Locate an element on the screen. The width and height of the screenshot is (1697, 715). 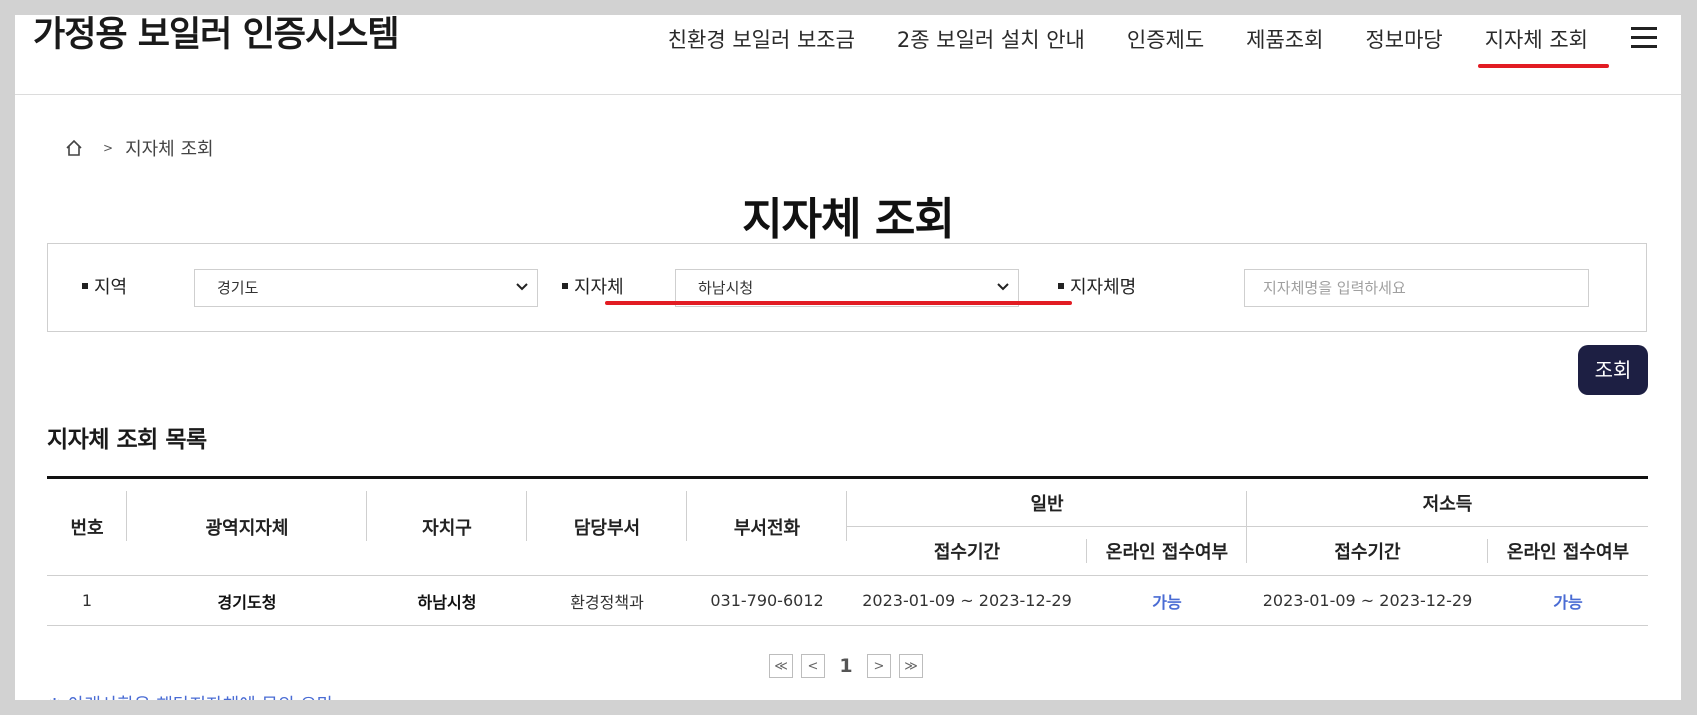
nav-item-product-search: 제품조회 is located at coordinates (1284, 40).